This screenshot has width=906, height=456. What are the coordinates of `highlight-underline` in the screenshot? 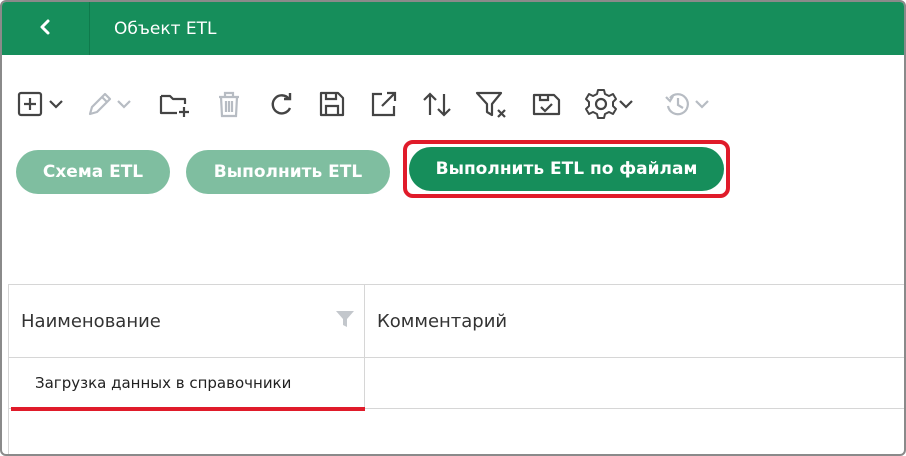 It's located at (188, 409).